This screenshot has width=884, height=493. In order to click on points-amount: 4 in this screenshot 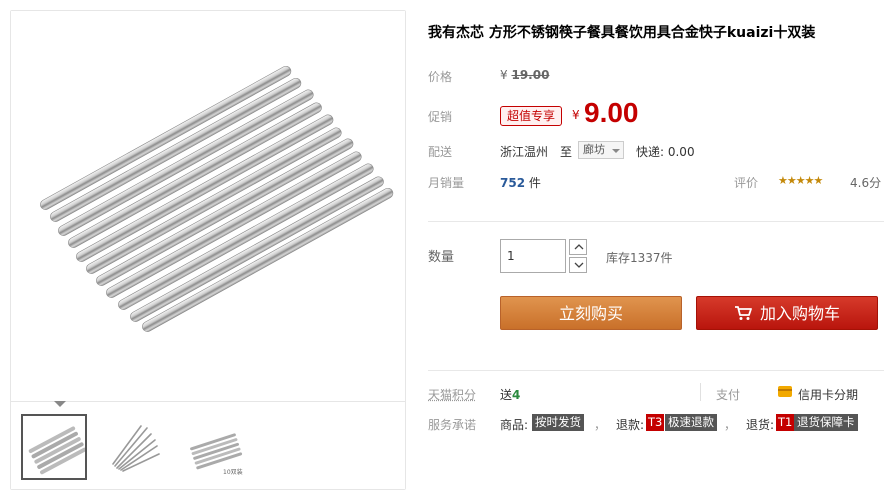, I will do `click(516, 395)`.